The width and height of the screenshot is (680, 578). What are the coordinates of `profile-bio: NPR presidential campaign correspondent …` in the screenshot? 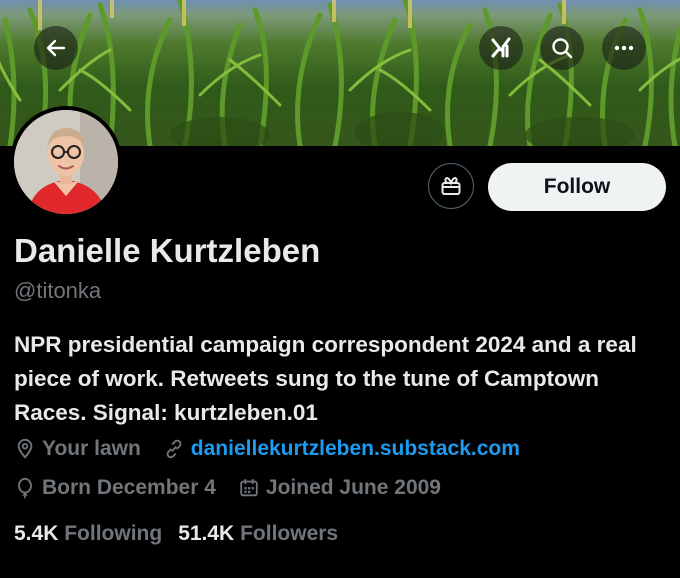 It's located at (325, 378).